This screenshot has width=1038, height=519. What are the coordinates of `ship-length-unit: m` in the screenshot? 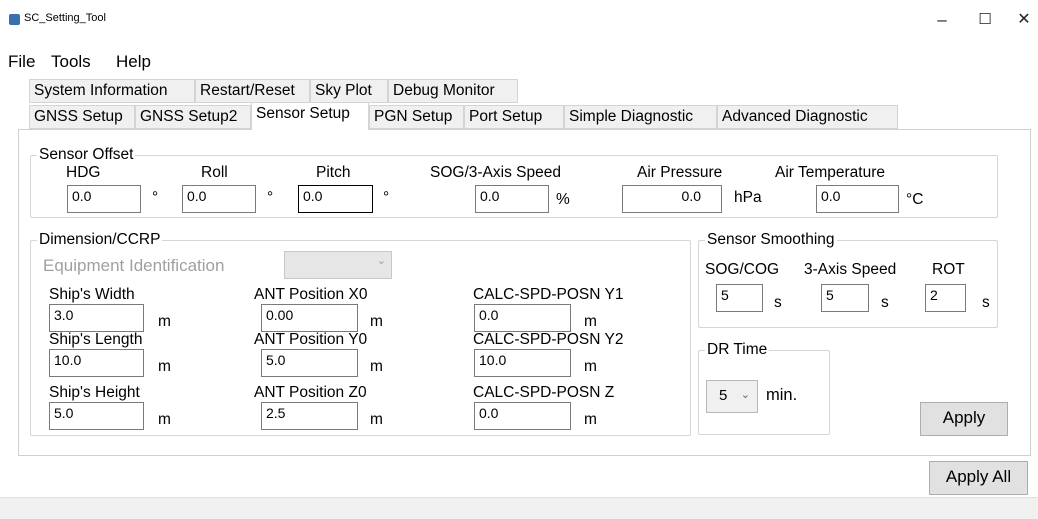 It's located at (164, 366).